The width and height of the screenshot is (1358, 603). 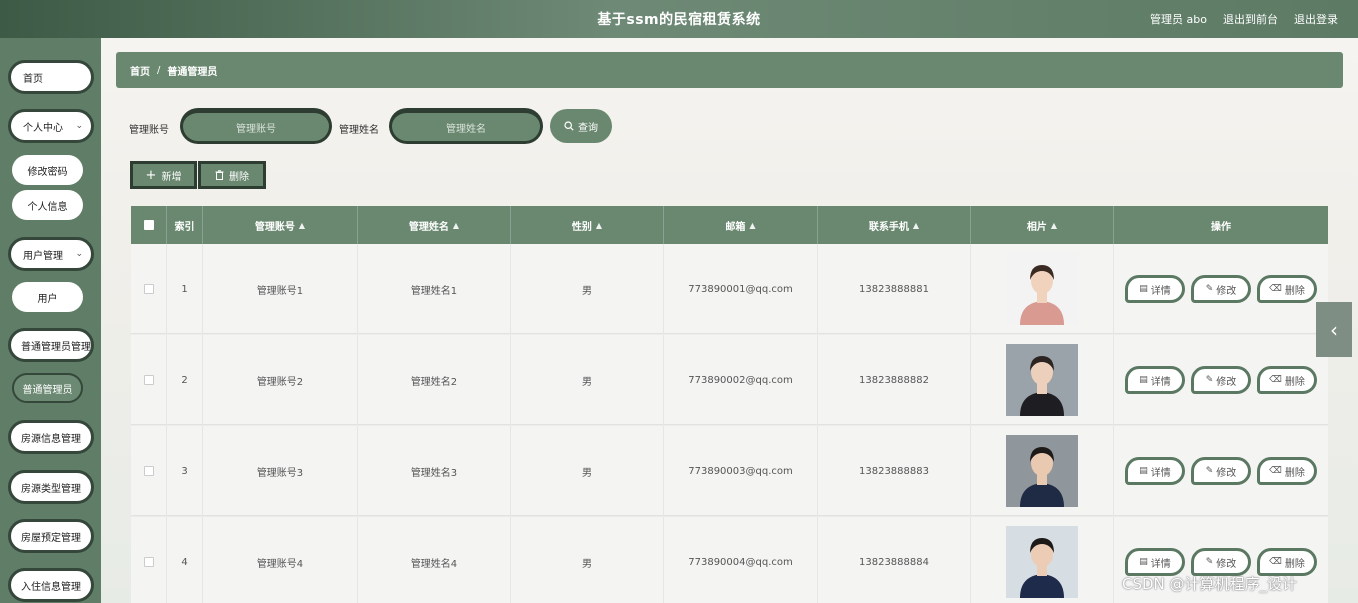 What do you see at coordinates (51, 77) in the screenshot?
I see `sidebar-item-home: 首页` at bounding box center [51, 77].